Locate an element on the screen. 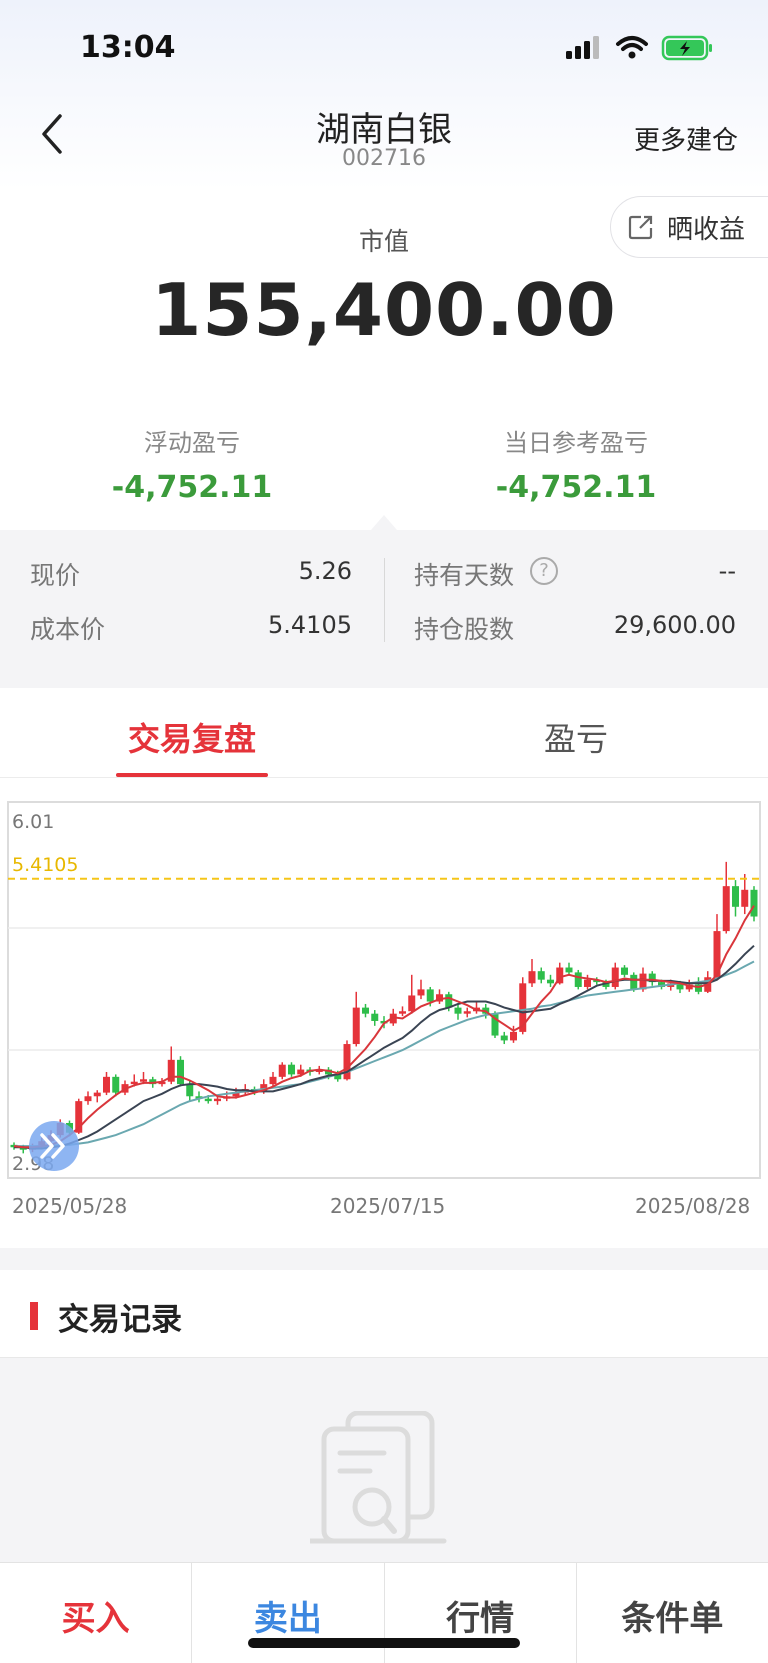 This screenshot has width=768, height=1663. floating-pnl-value: -4,752.11 is located at coordinates (192, 487).